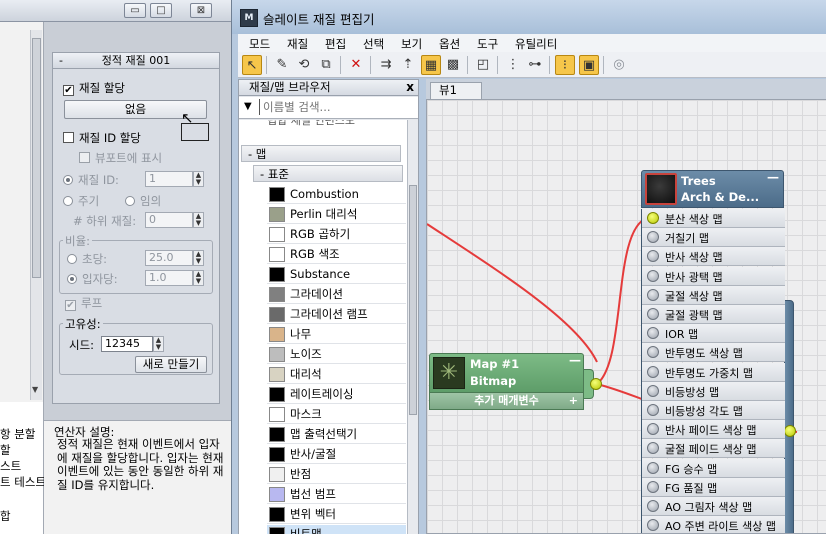  What do you see at coordinates (513, 65) in the screenshot?
I see `layout-vertical-icon: ⋮` at bounding box center [513, 65].